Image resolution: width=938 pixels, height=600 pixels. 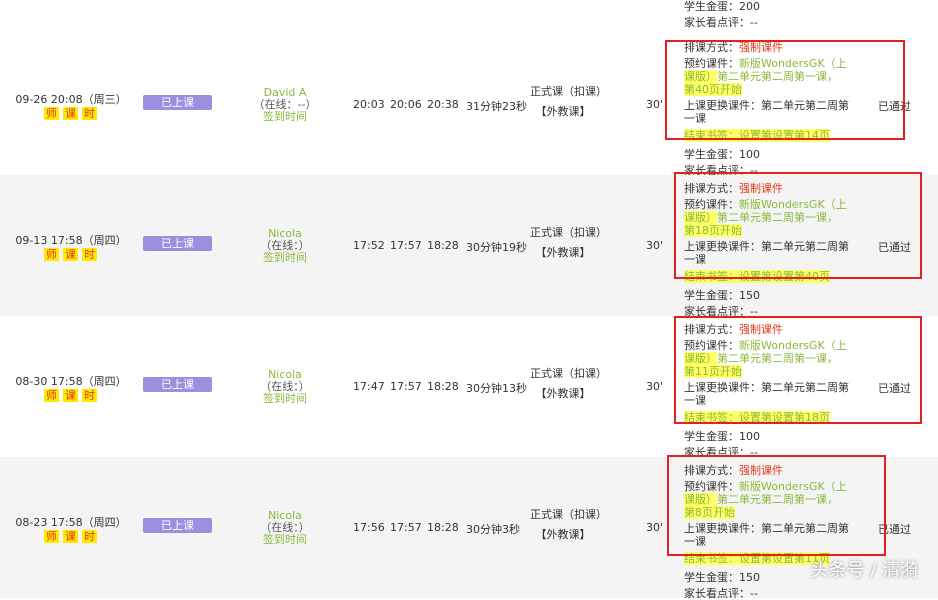 I want to click on enter-time: 17:47, so click(x=369, y=386).